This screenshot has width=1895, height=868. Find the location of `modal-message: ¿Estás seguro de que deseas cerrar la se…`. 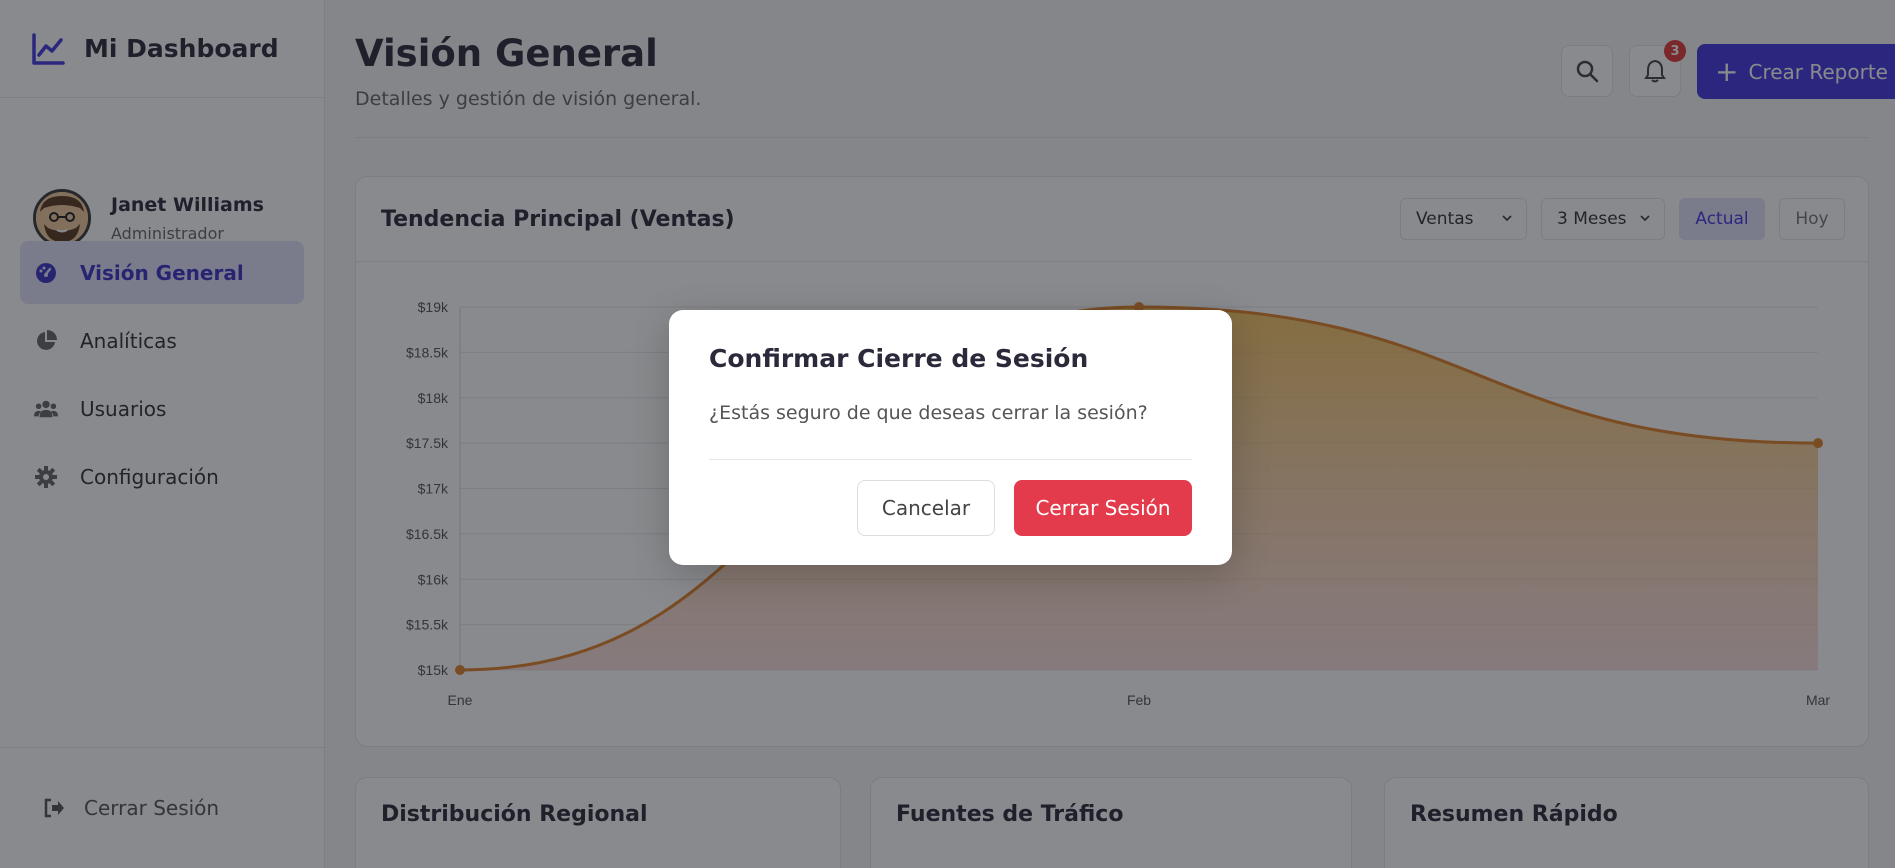

modal-message: ¿Estás seguro de que deseas cerrar la se… is located at coordinates (928, 413).